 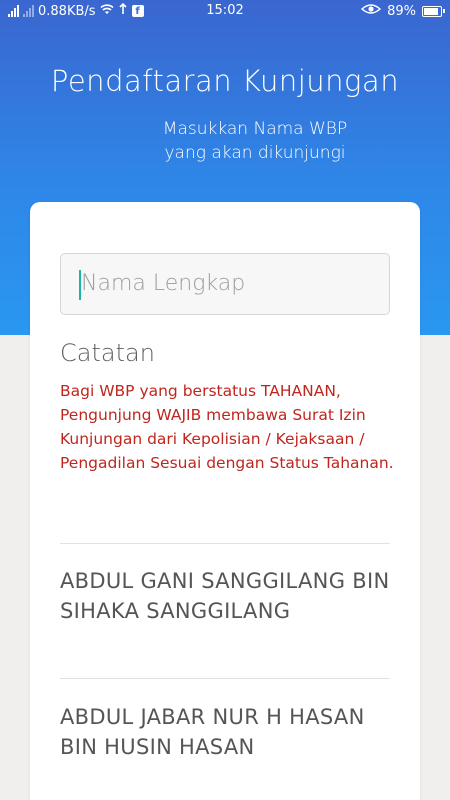 What do you see at coordinates (225, 12) in the screenshot?
I see `status-bar: 0.88KB/s f 15:02 89%` at bounding box center [225, 12].